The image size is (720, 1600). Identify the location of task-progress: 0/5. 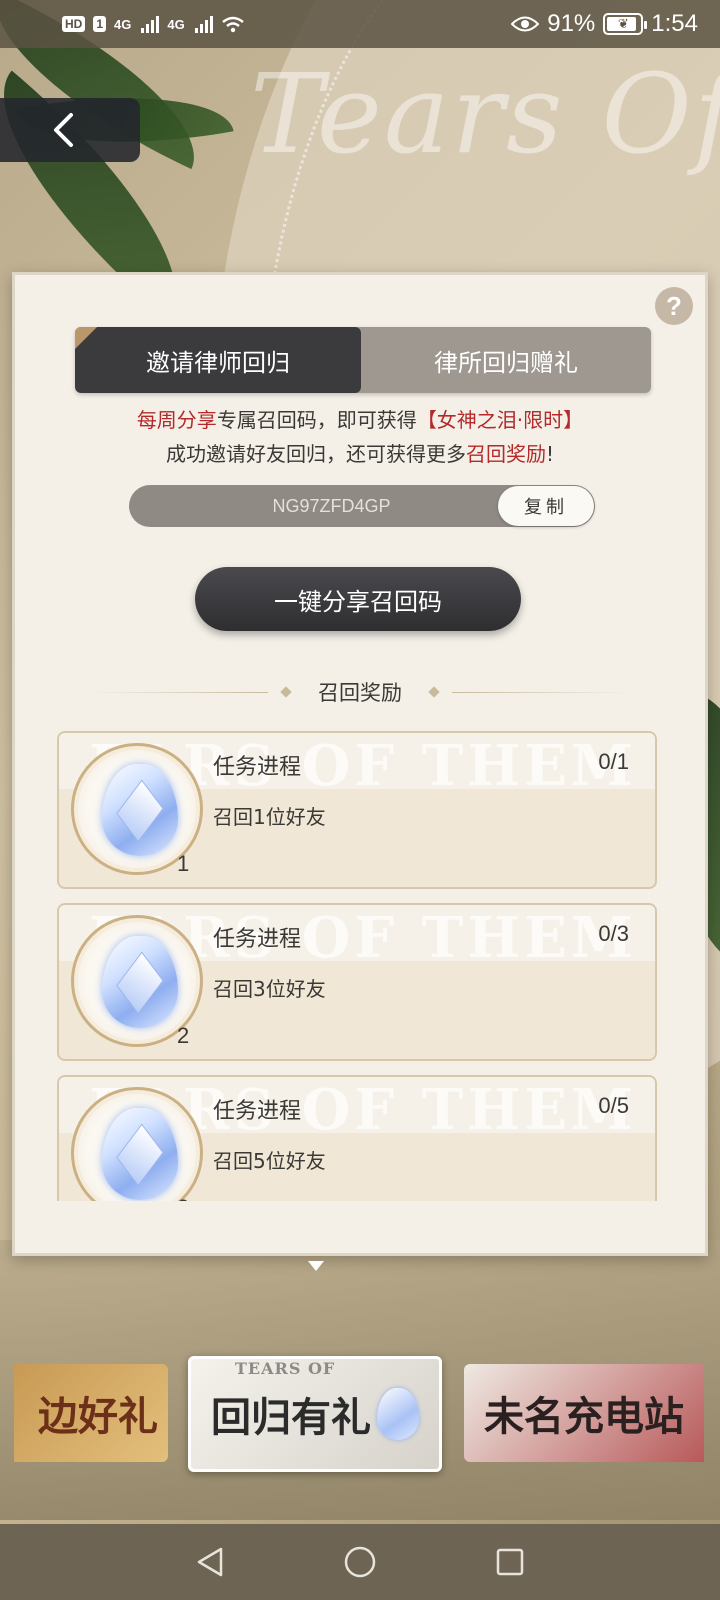
(613, 1105).